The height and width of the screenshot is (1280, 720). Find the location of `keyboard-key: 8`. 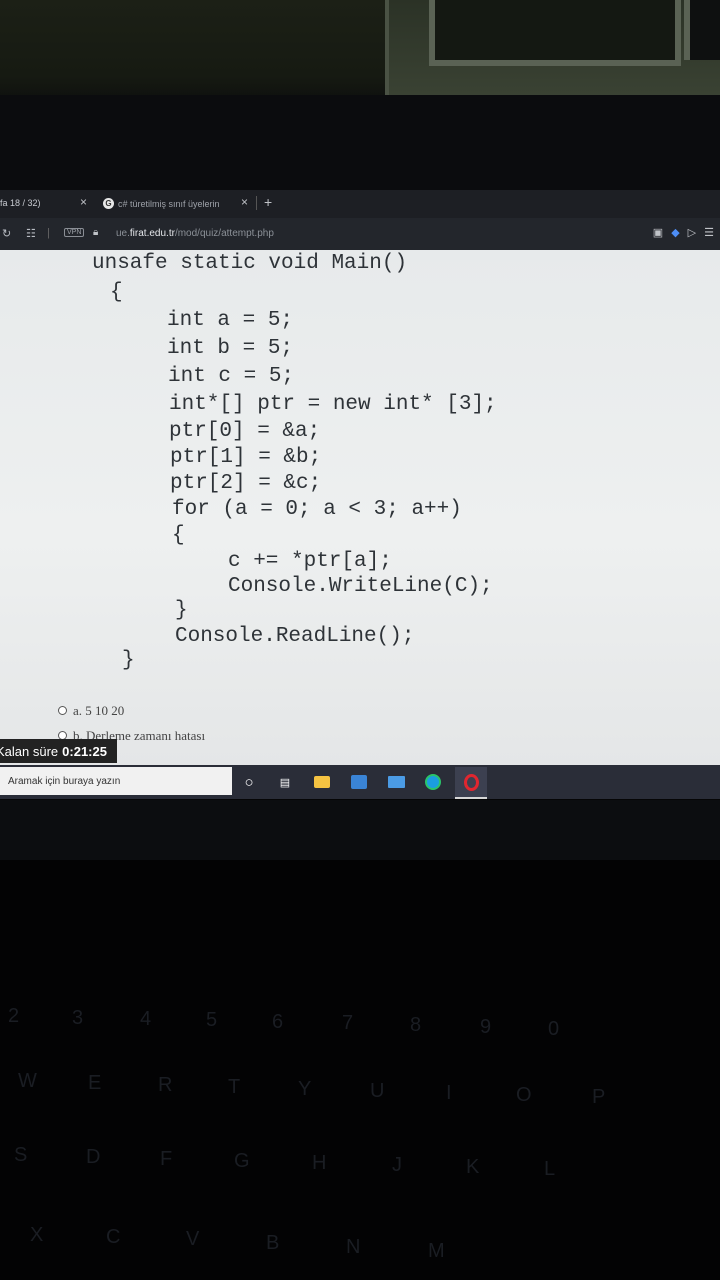

keyboard-key: 8 is located at coordinates (416, 1025).